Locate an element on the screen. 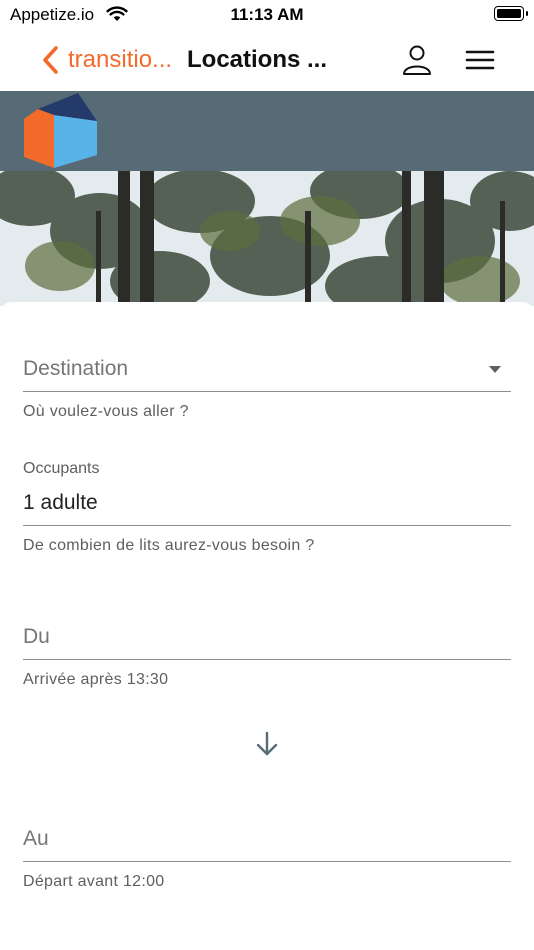 The width and height of the screenshot is (534, 950). house-logo-icon is located at coordinates (60, 130).